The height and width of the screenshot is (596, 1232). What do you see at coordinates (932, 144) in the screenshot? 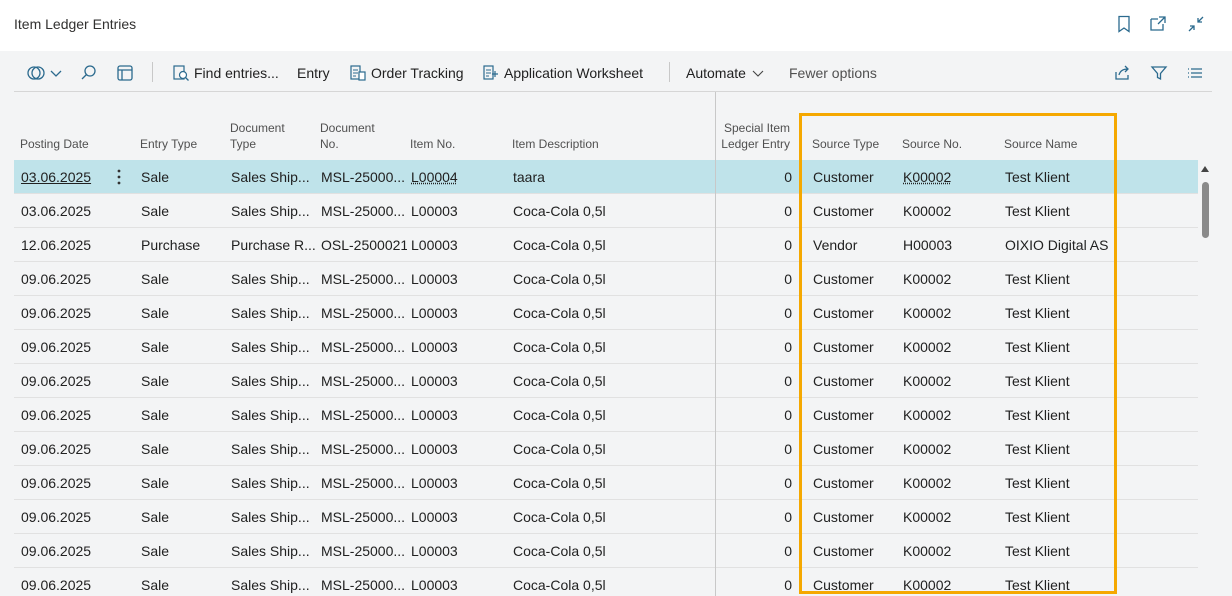
I see `column-header-source-no: Source No.` at bounding box center [932, 144].